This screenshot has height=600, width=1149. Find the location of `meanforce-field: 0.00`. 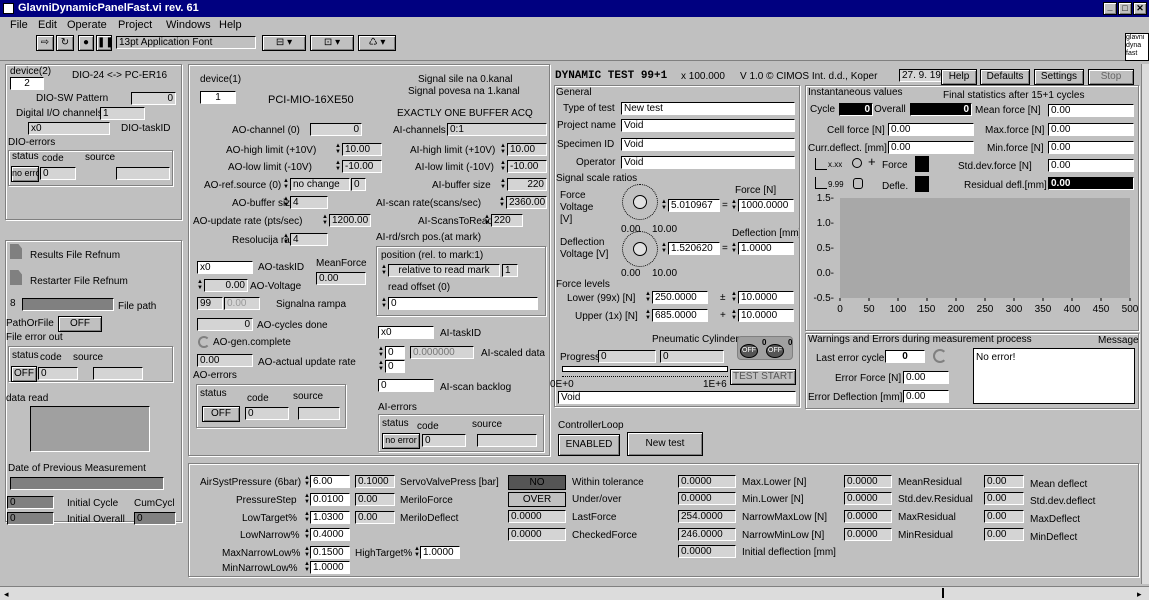

meanforce-field: 0.00 is located at coordinates (341, 278).